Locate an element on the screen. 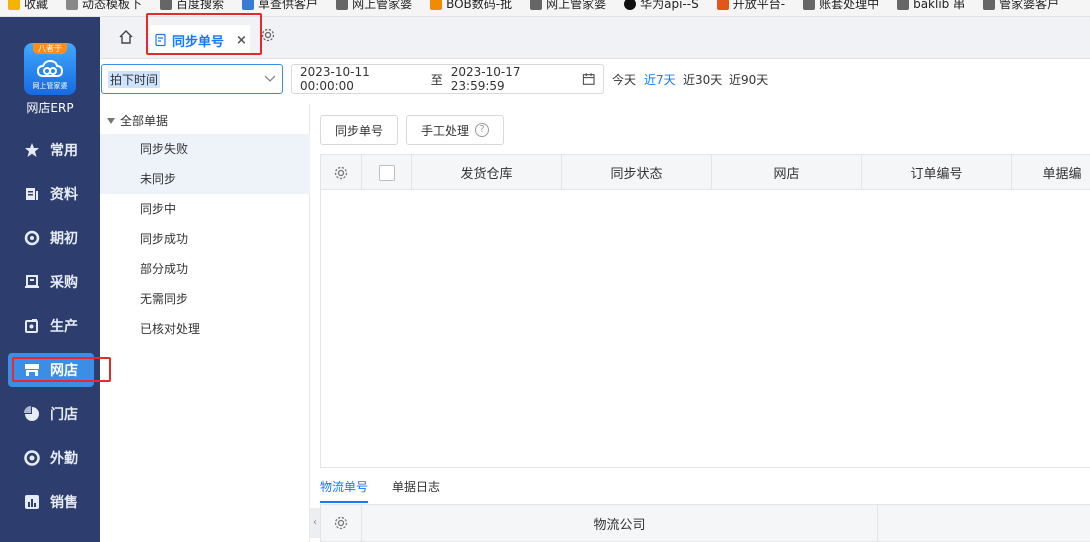 This screenshot has height=542, width=1090. manual-process-button: 手工处理 ? is located at coordinates (455, 130).